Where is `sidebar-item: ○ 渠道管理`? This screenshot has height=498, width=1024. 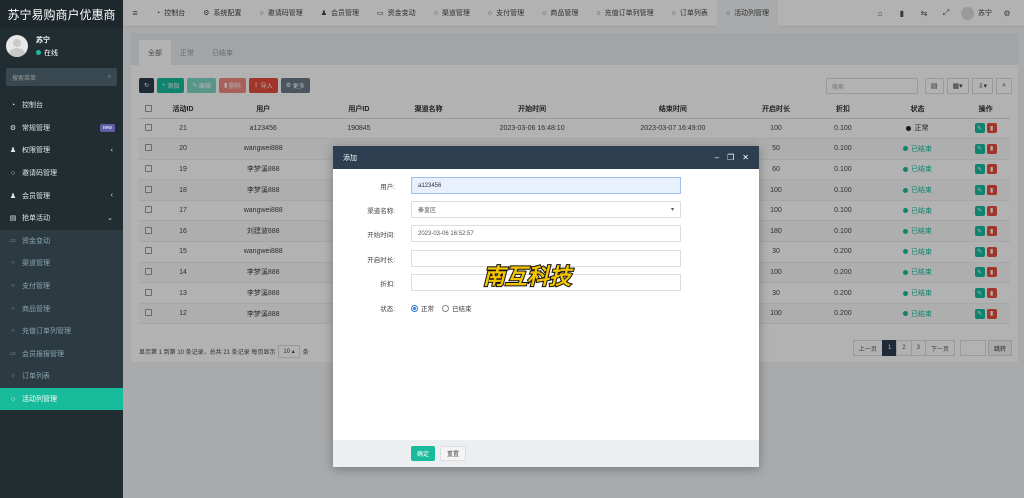 sidebar-item: ○ 渠道管理 is located at coordinates (61, 263).